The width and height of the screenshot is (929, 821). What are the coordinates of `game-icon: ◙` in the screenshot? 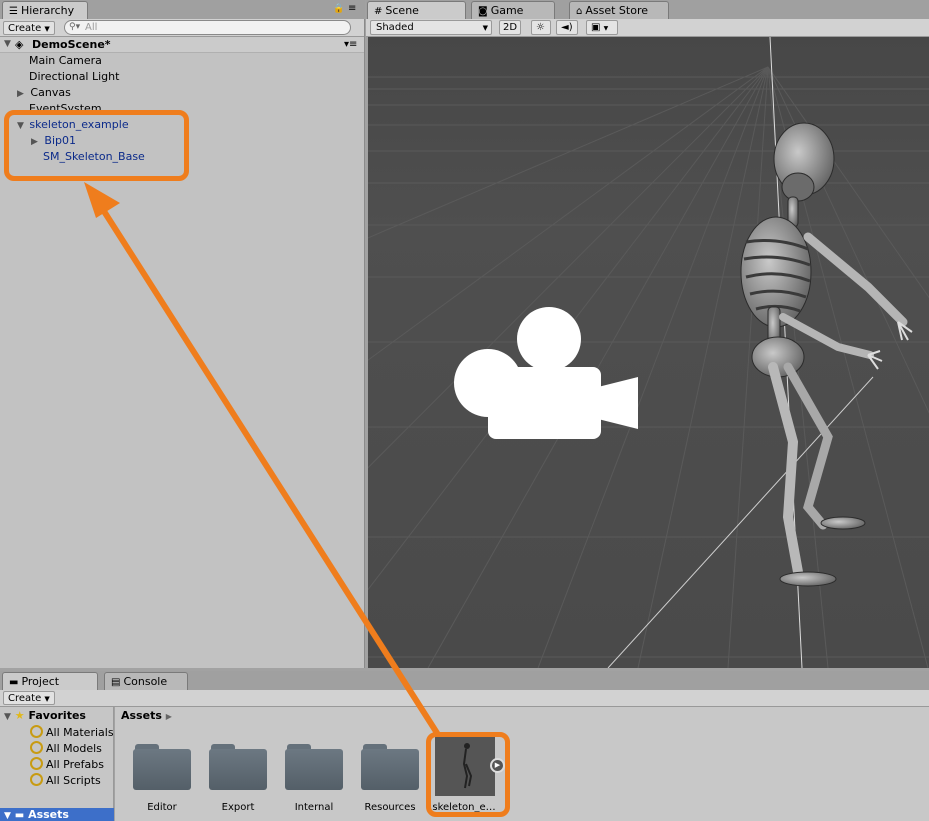 It's located at (483, 11).